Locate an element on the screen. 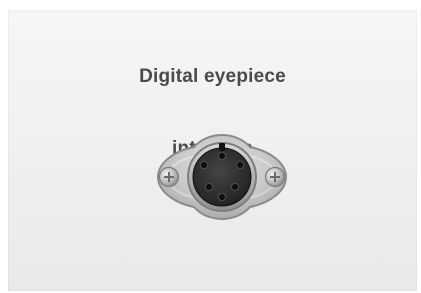  left-screw is located at coordinates (169, 177).